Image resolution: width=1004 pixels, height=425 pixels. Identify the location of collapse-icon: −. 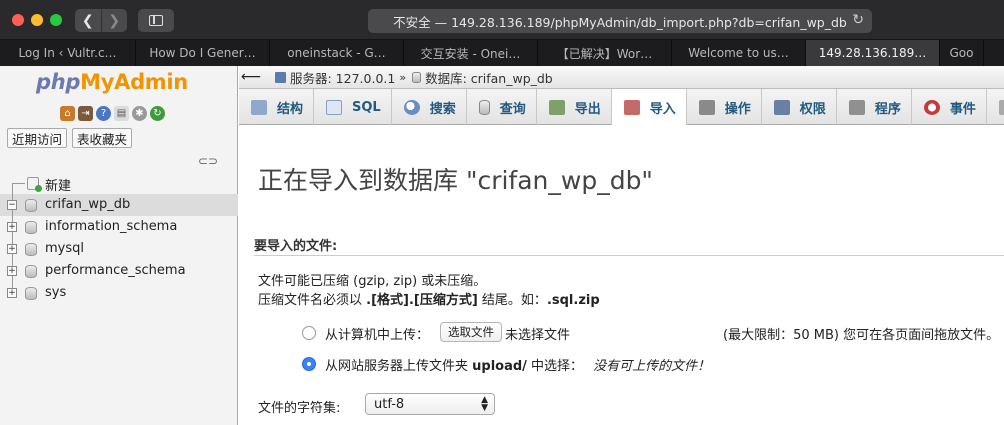
(12, 205).